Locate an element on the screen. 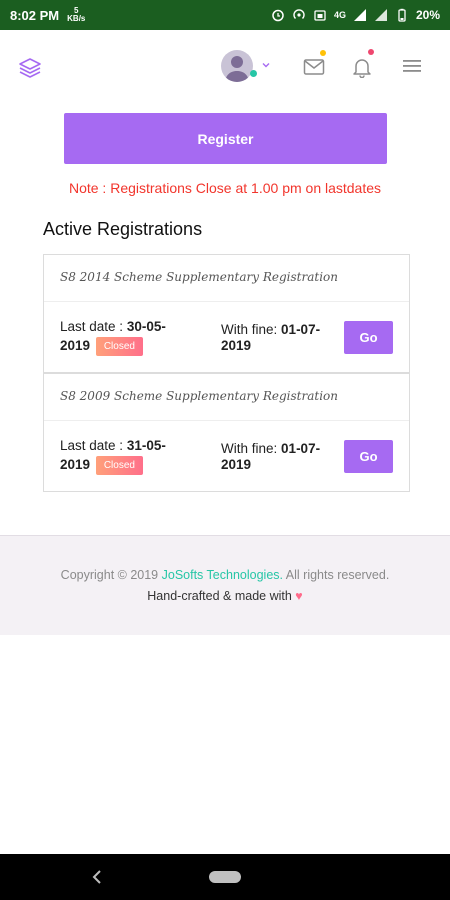 This screenshot has width=450, height=900. register-button: Register is located at coordinates (225, 138).